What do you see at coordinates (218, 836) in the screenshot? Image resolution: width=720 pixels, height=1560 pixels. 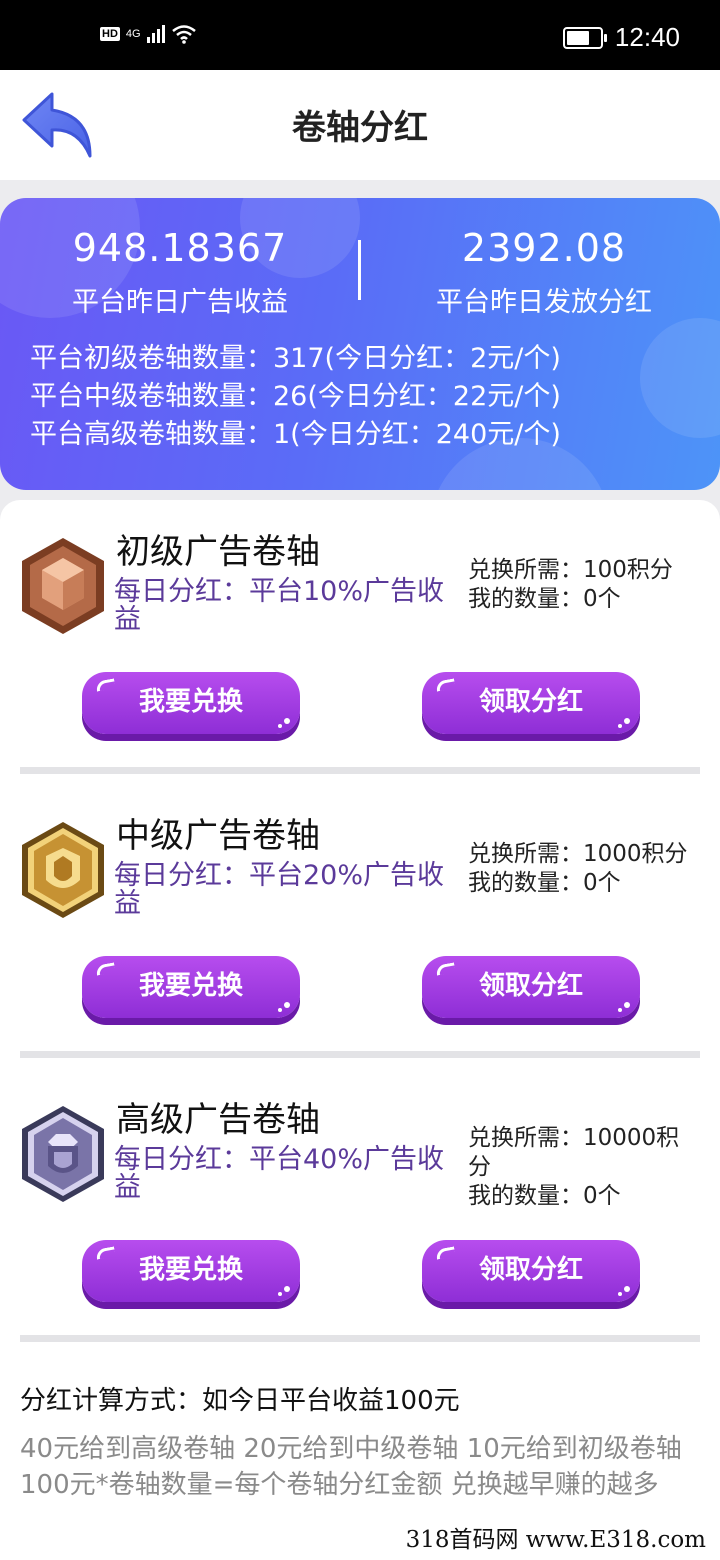 I see `tier-name: 中级广告卷轴` at bounding box center [218, 836].